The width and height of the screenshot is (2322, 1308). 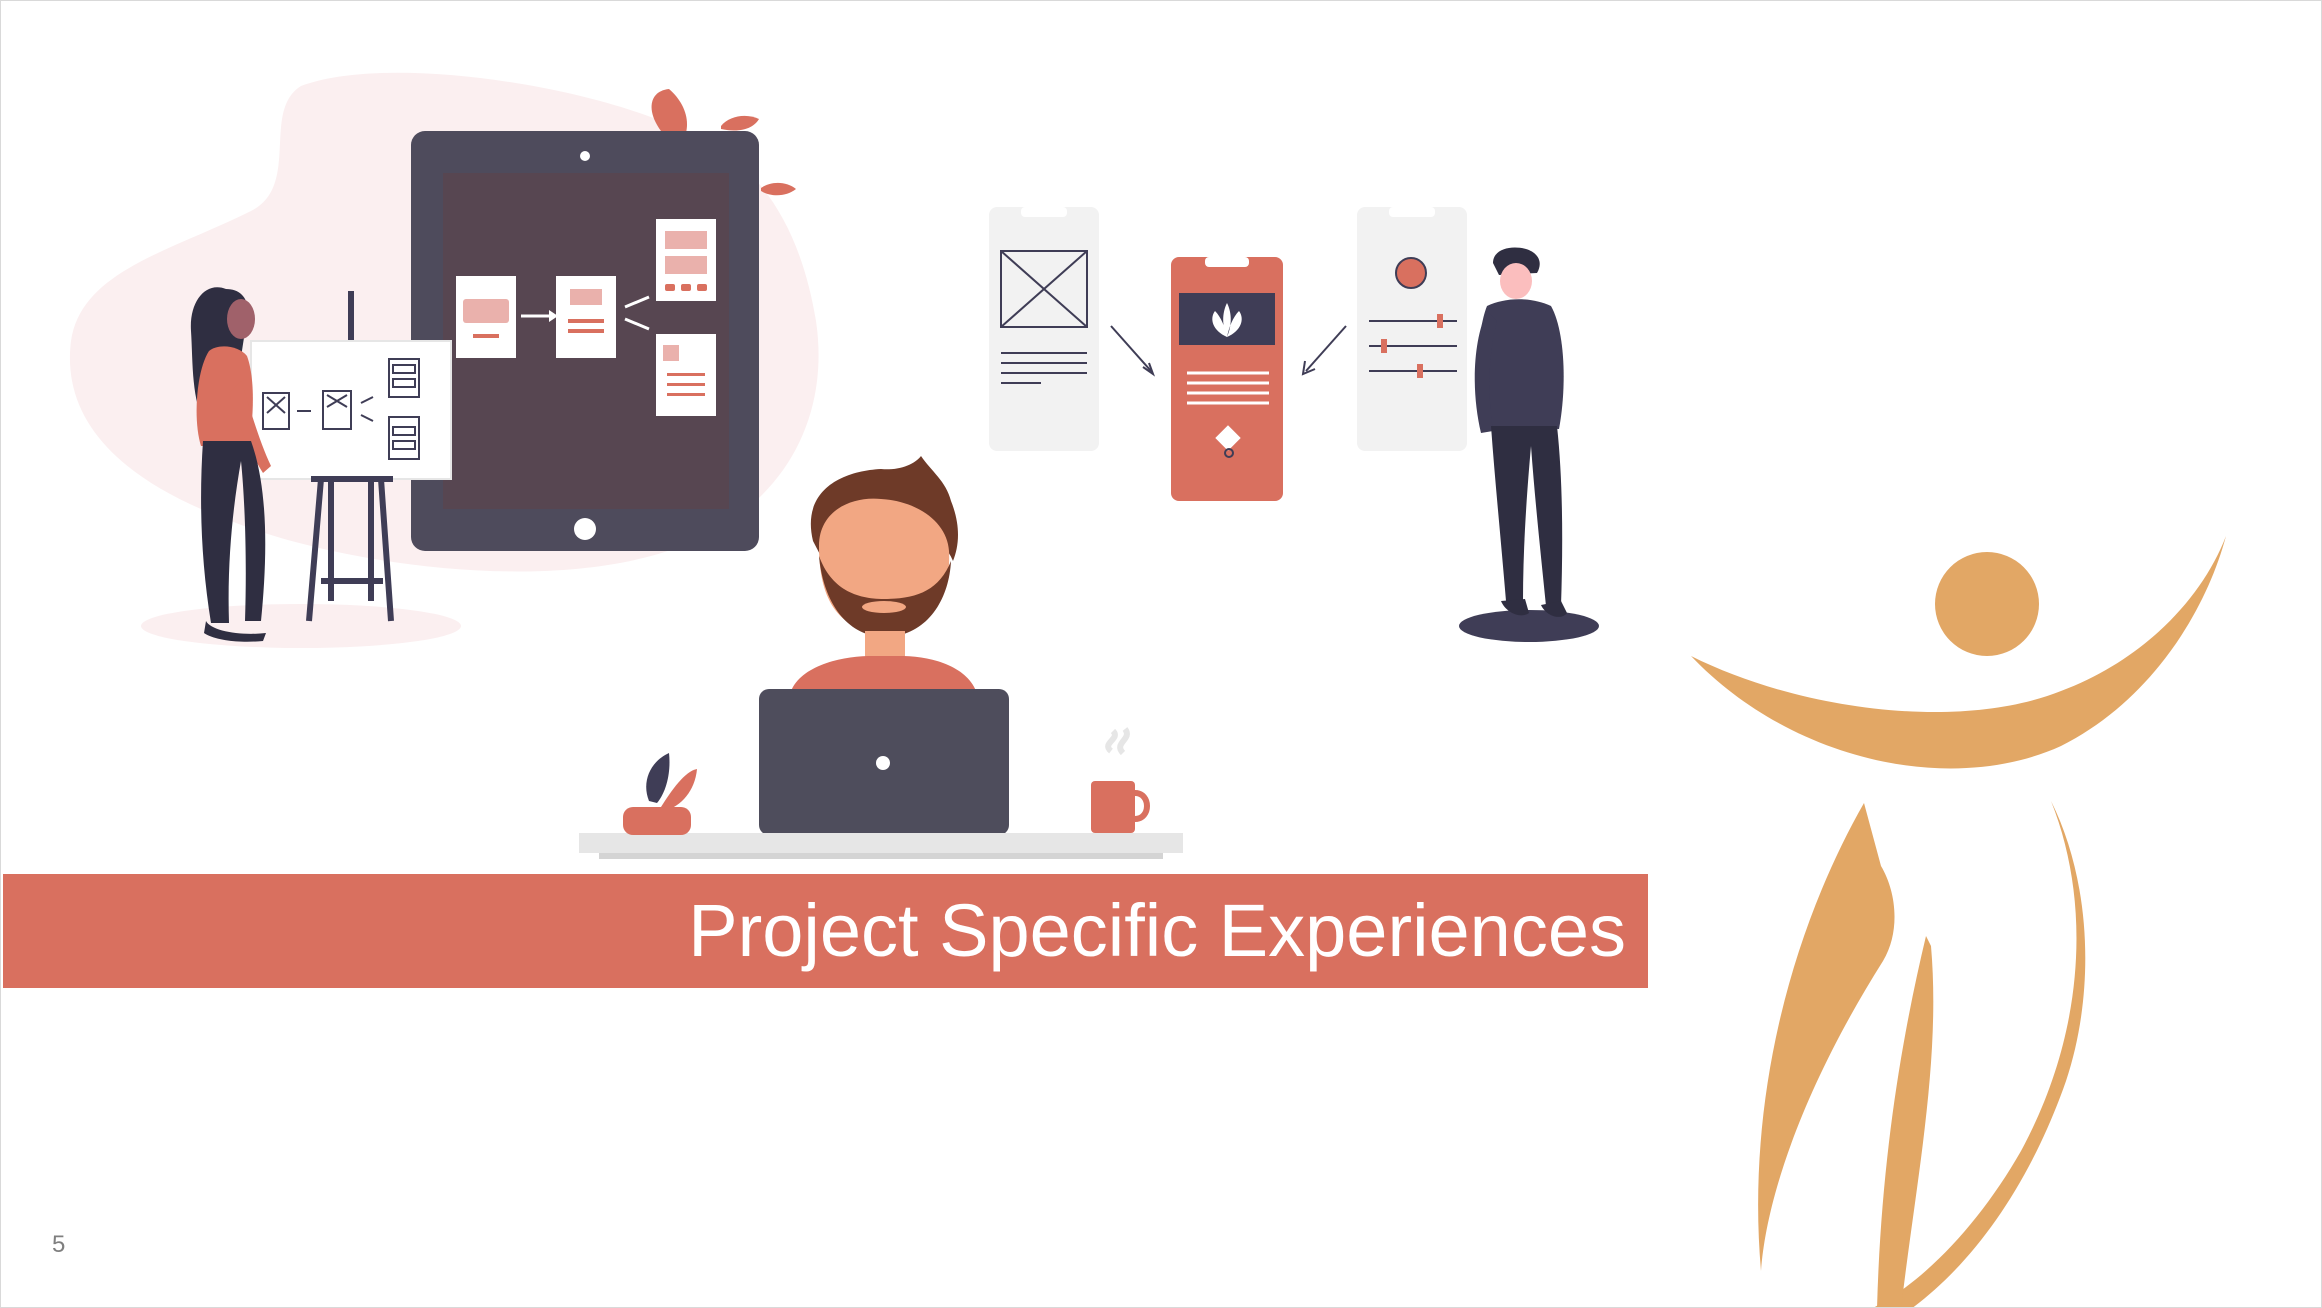 I want to click on plant-leaf, so click(x=658, y=778).